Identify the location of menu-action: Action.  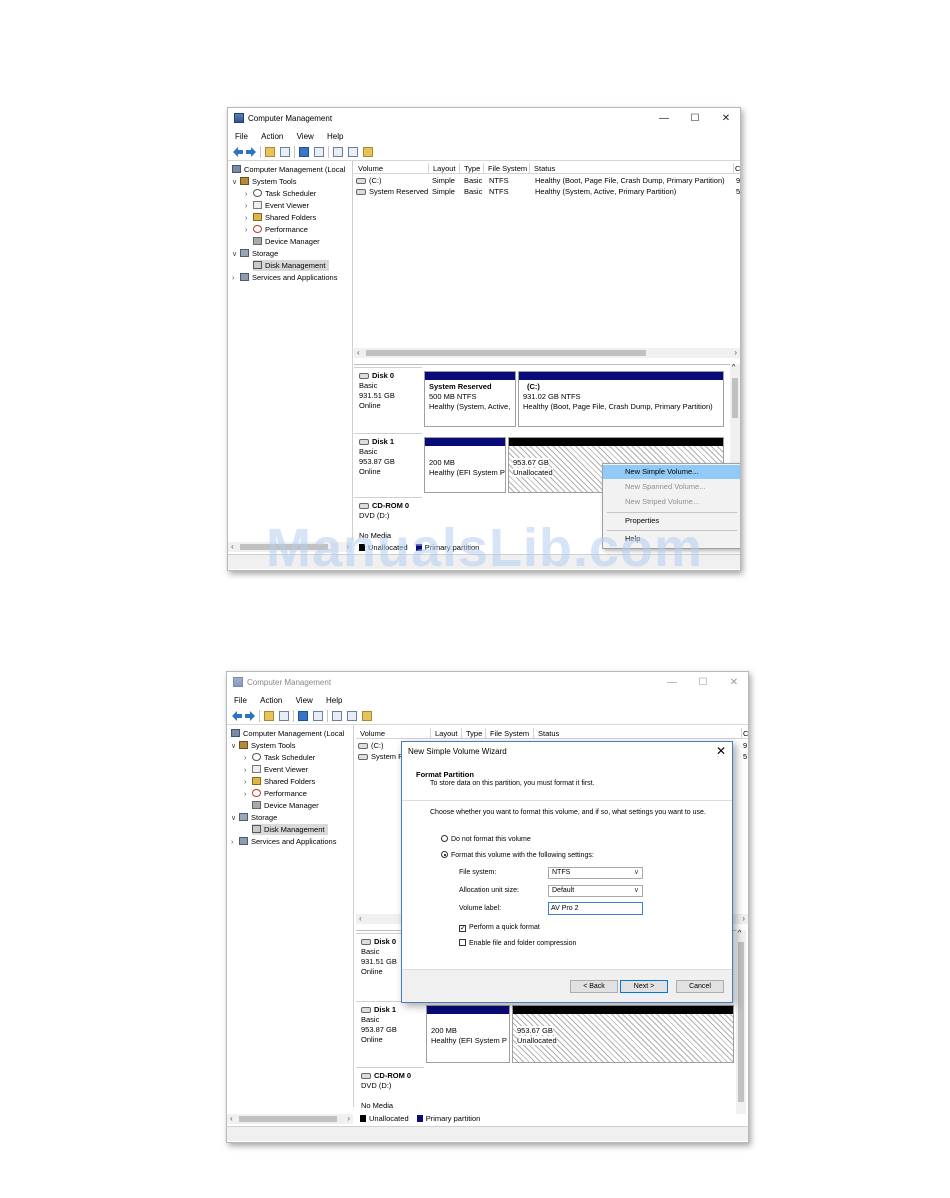
(271, 701).